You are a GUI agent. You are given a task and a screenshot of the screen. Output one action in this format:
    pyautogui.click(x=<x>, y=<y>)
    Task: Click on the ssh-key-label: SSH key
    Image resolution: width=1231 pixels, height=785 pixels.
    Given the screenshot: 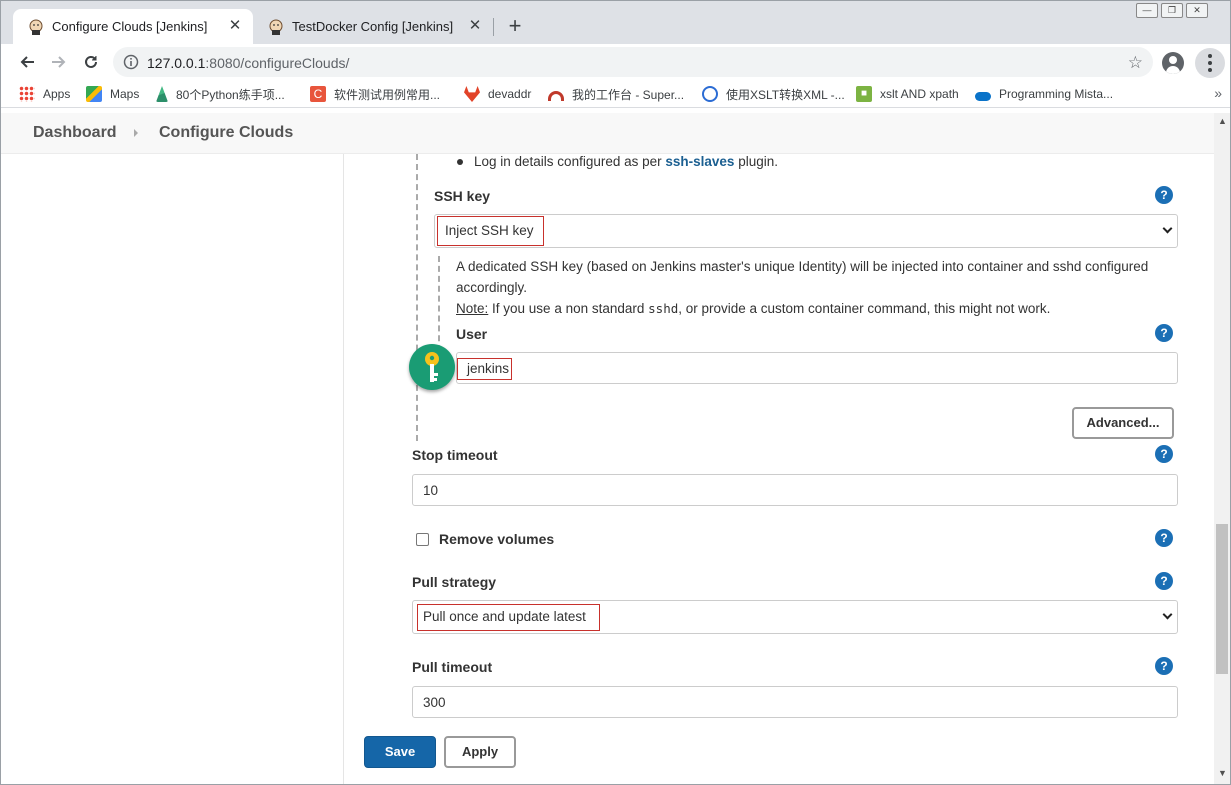 What is the action you would take?
    pyautogui.click(x=462, y=196)
    